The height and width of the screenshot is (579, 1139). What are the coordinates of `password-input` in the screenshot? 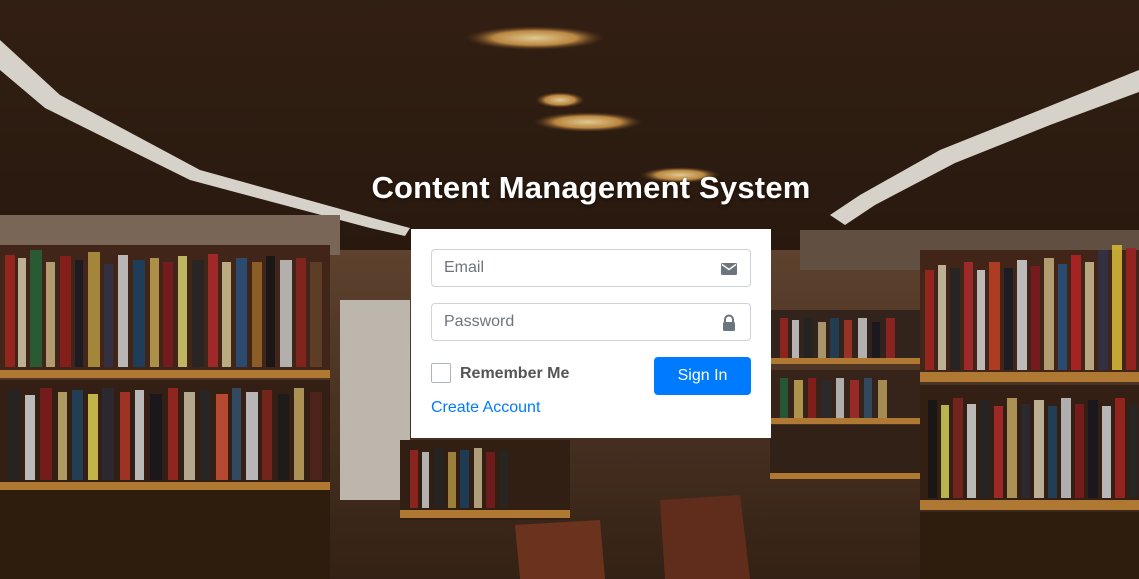 It's located at (579, 322).